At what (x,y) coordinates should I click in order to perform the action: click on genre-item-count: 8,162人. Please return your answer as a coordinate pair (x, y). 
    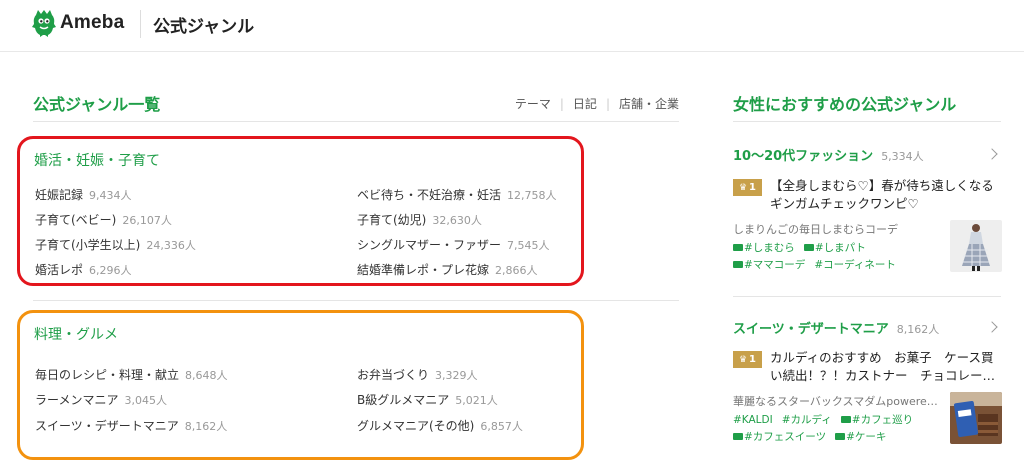
    Looking at the image, I should click on (206, 426).